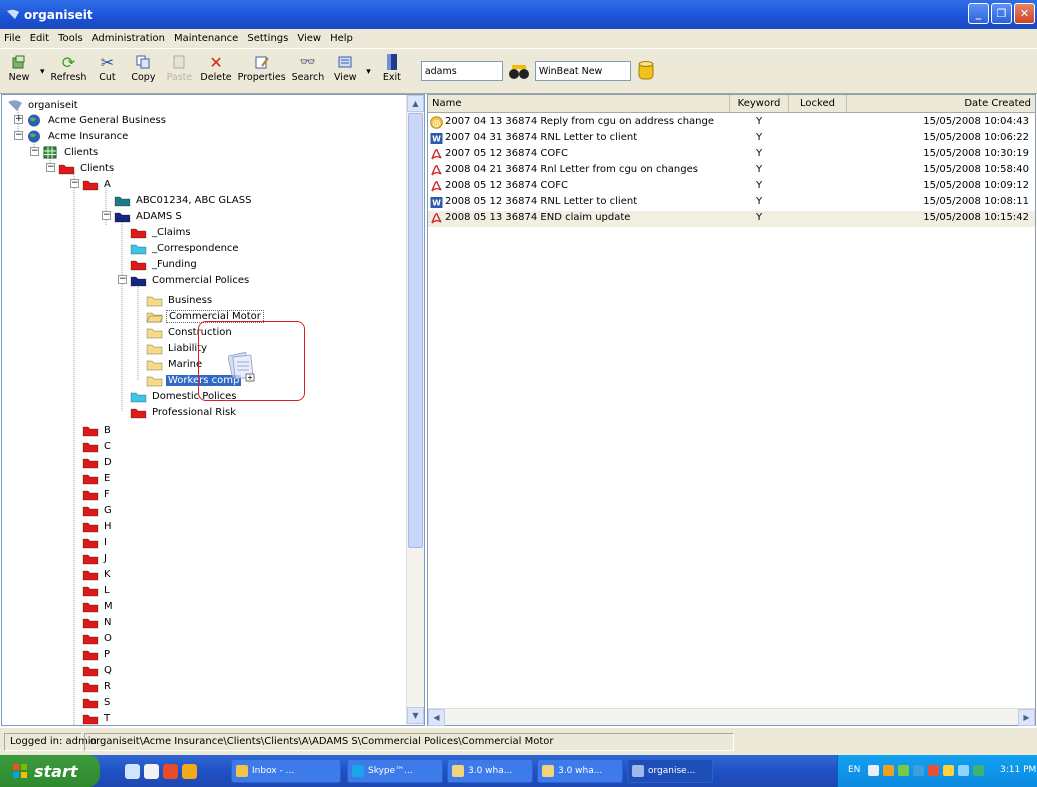 The height and width of the screenshot is (787, 1037). Describe the element at coordinates (415, 103) in the screenshot. I see `scroll-up-button: ▲` at that location.